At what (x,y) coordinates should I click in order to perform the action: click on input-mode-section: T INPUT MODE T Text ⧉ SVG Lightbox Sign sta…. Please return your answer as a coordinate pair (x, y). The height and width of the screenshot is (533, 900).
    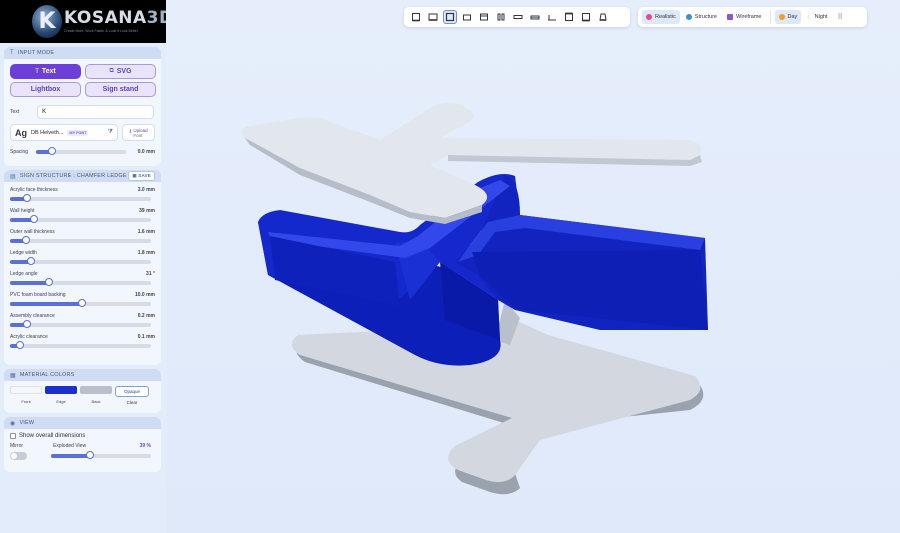
    Looking at the image, I should click on (82, 106).